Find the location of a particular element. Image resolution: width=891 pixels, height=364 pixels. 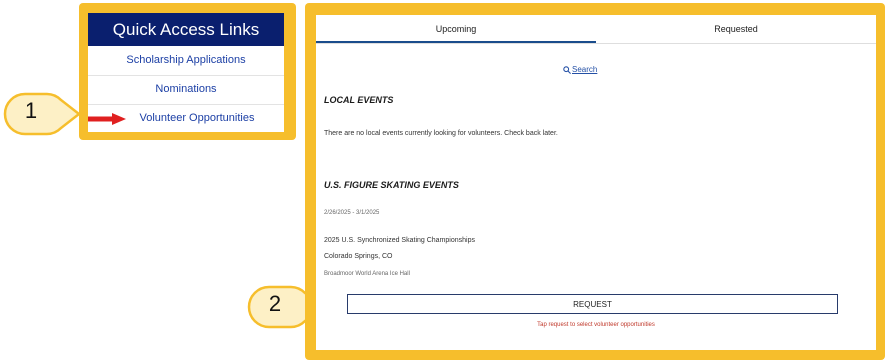

callout-1: 1 is located at coordinates (42, 114).